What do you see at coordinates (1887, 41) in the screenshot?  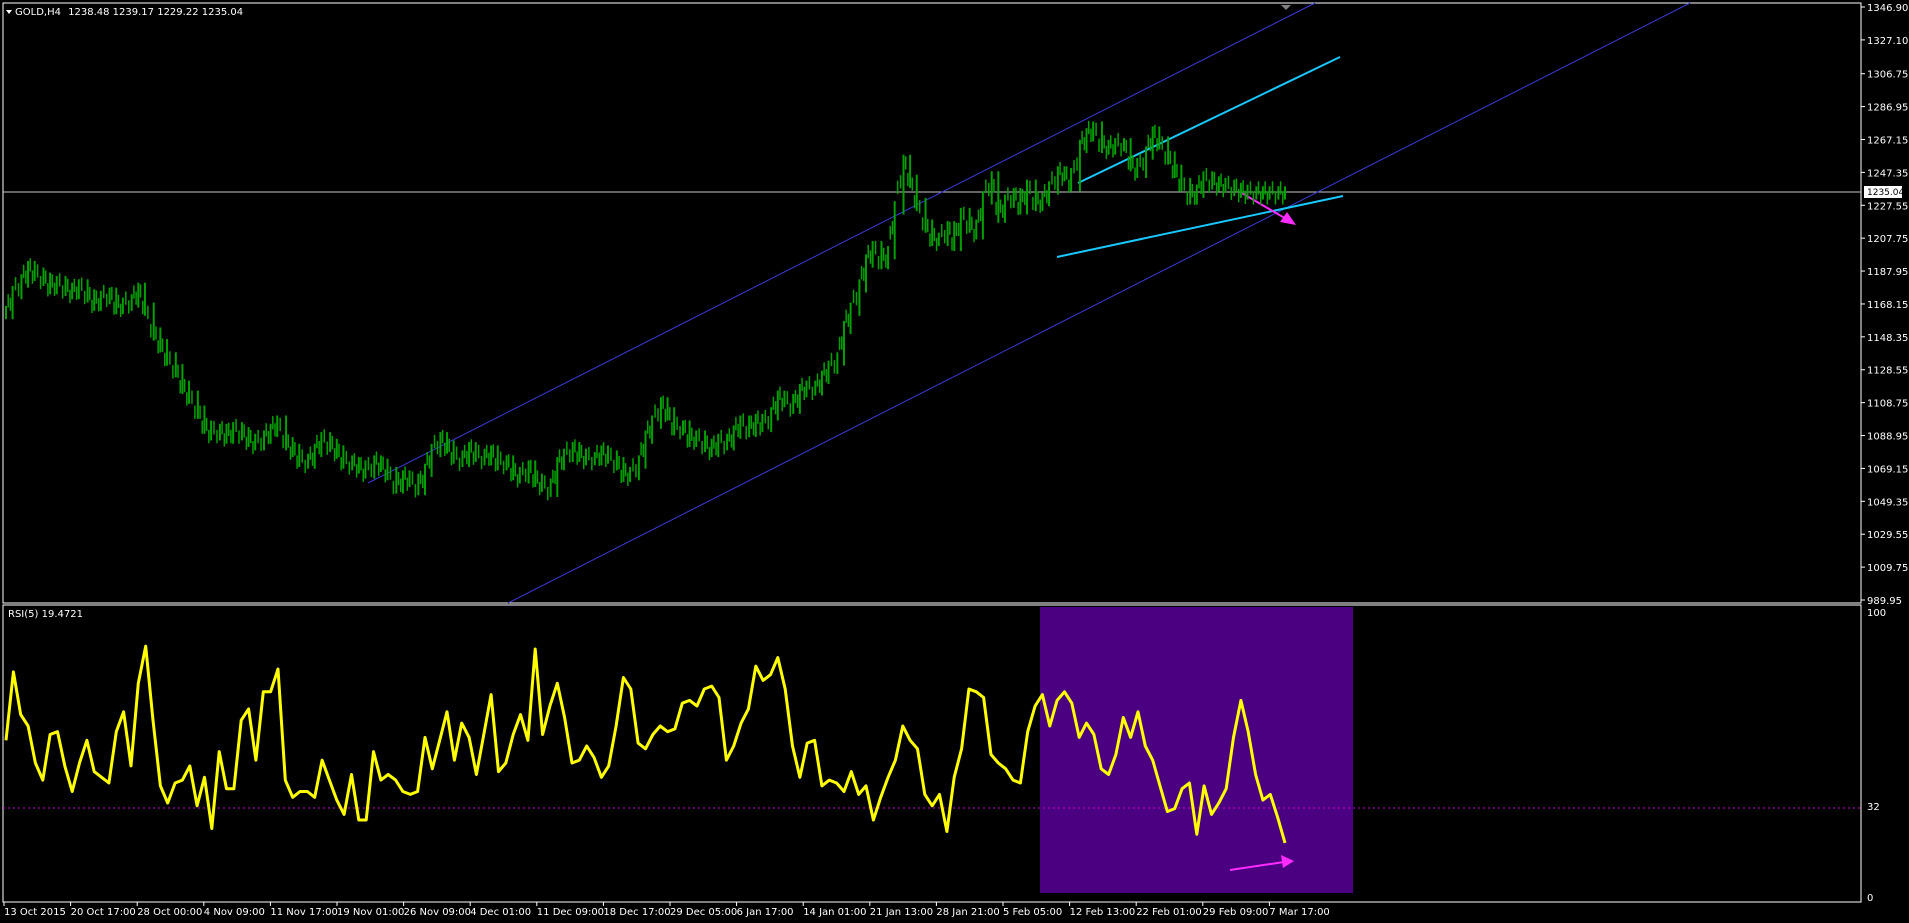 I see `price-tick-label: 1327.10` at bounding box center [1887, 41].